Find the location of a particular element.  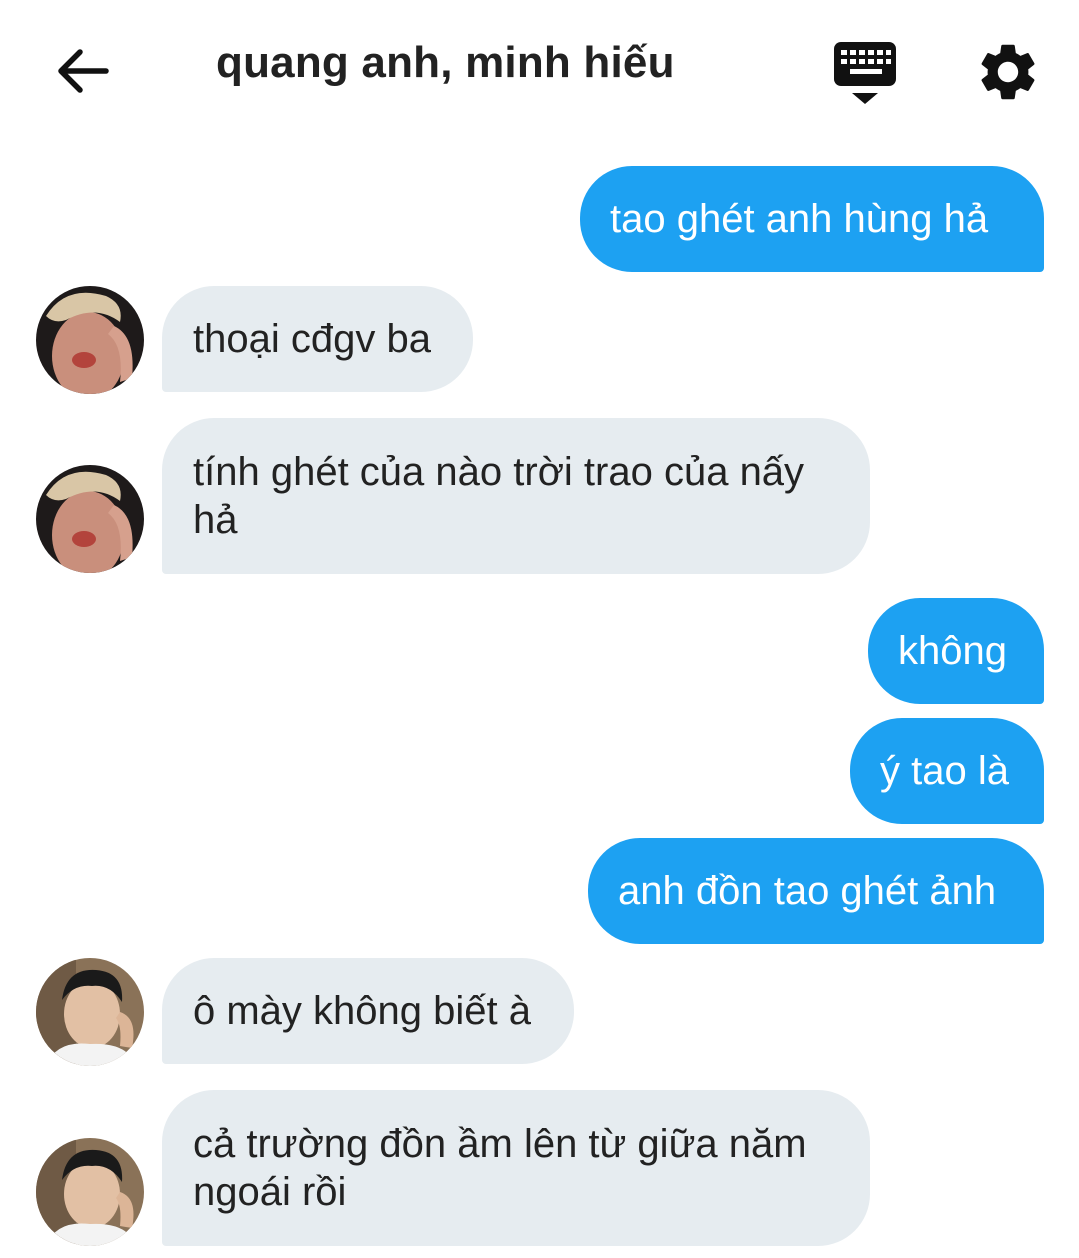

message-text: ý tao là is located at coordinates (944, 771).